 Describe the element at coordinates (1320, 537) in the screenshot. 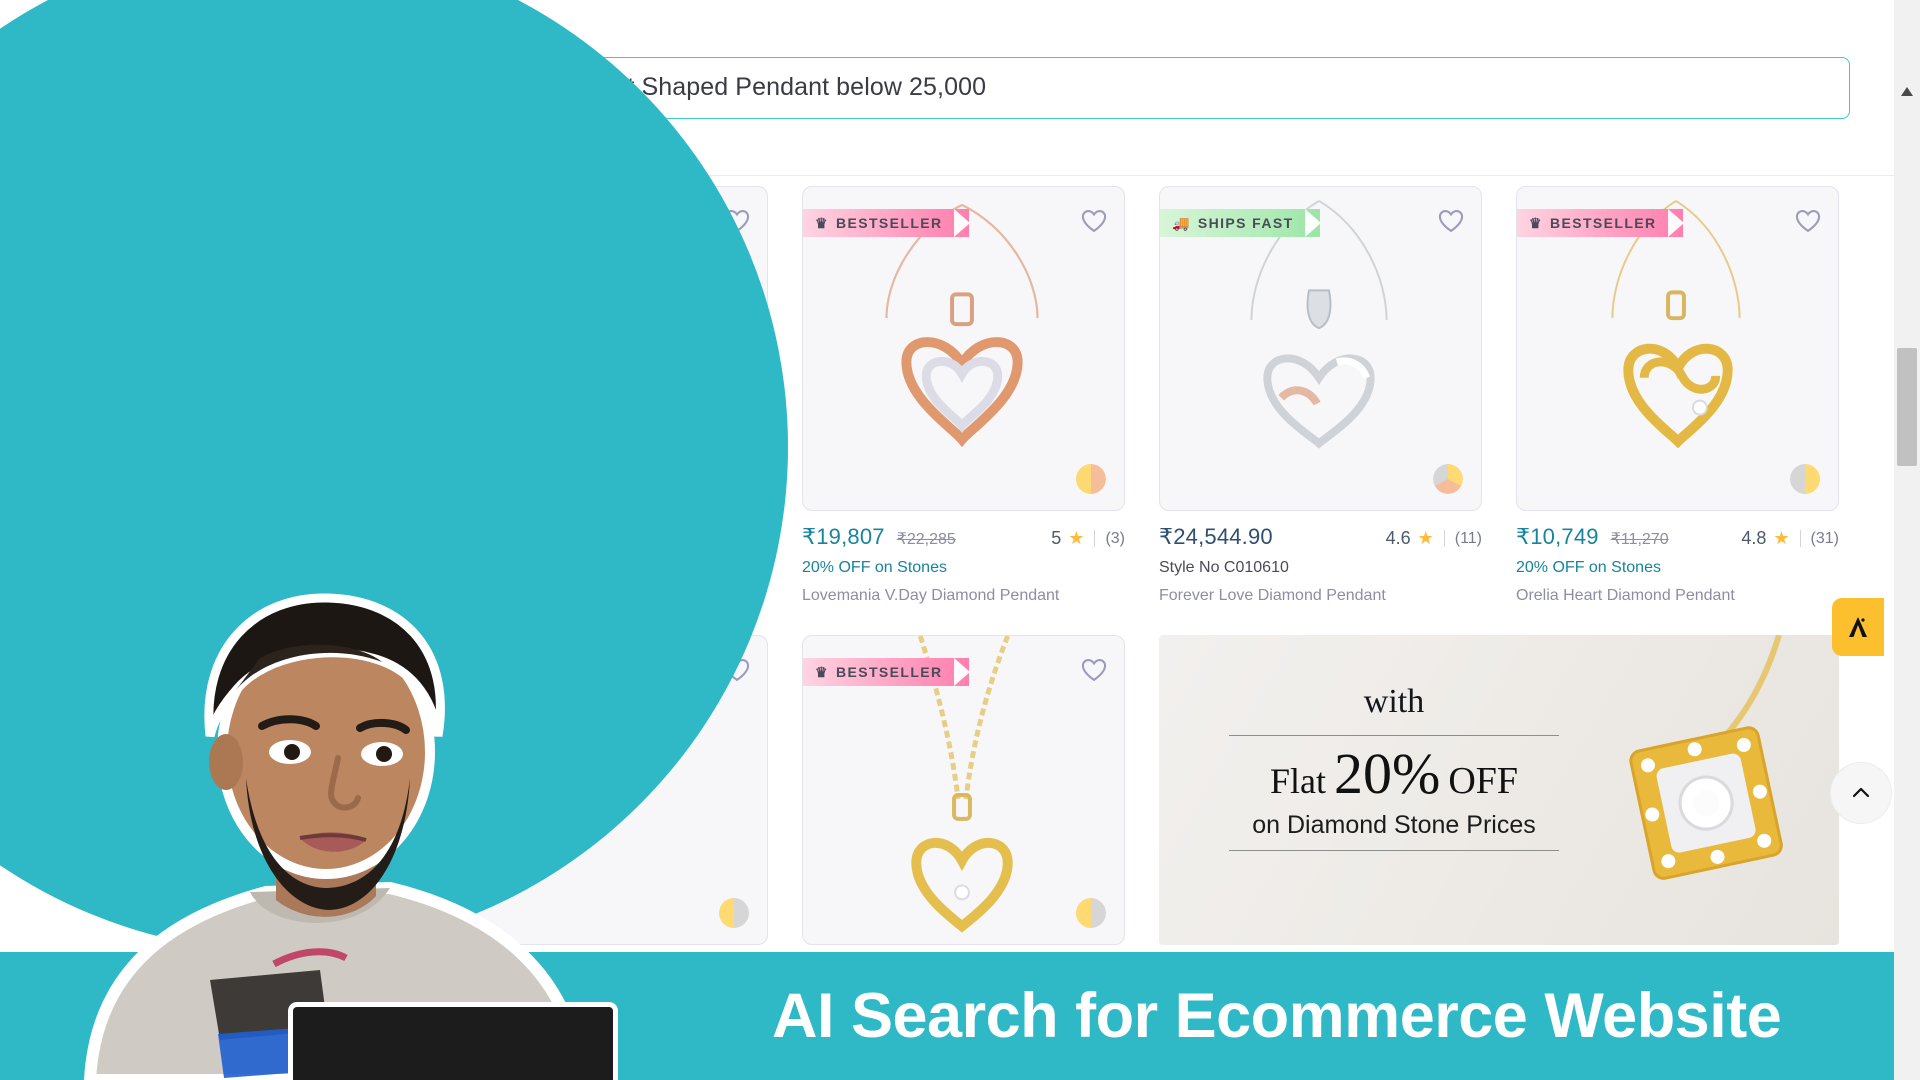

I see `price-row: ₹24,544.90 4.6 ★ (11)` at that location.